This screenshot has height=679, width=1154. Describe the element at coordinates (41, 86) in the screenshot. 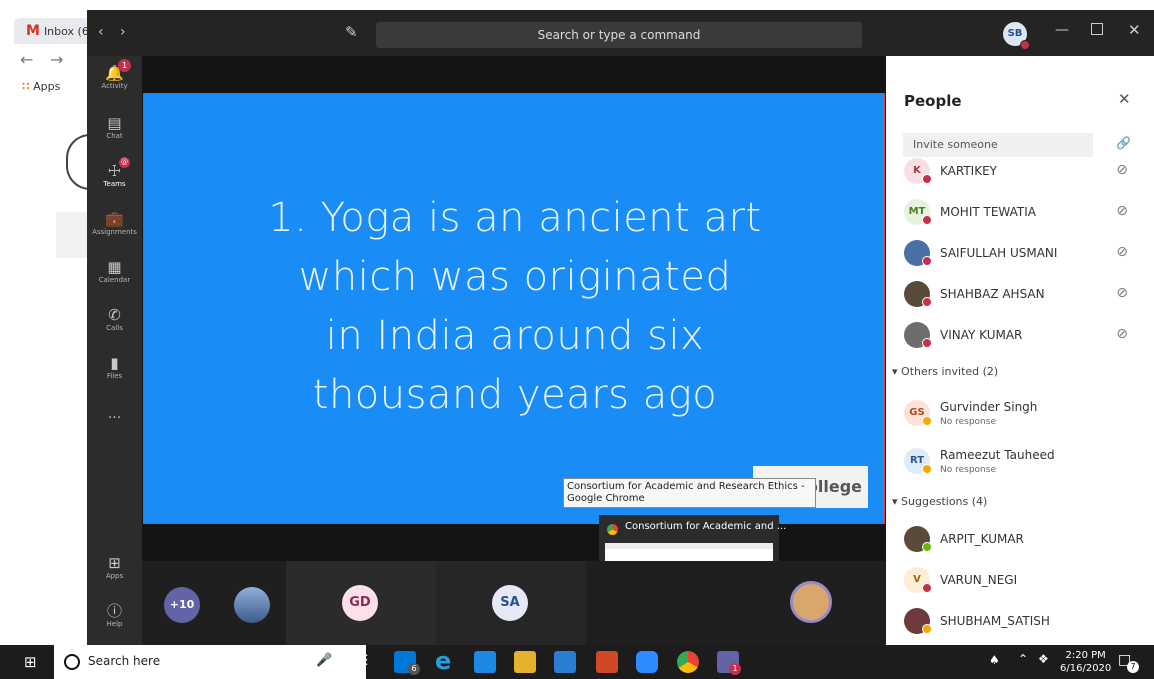

I see `bookmarks-apps: ∷ Apps` at that location.